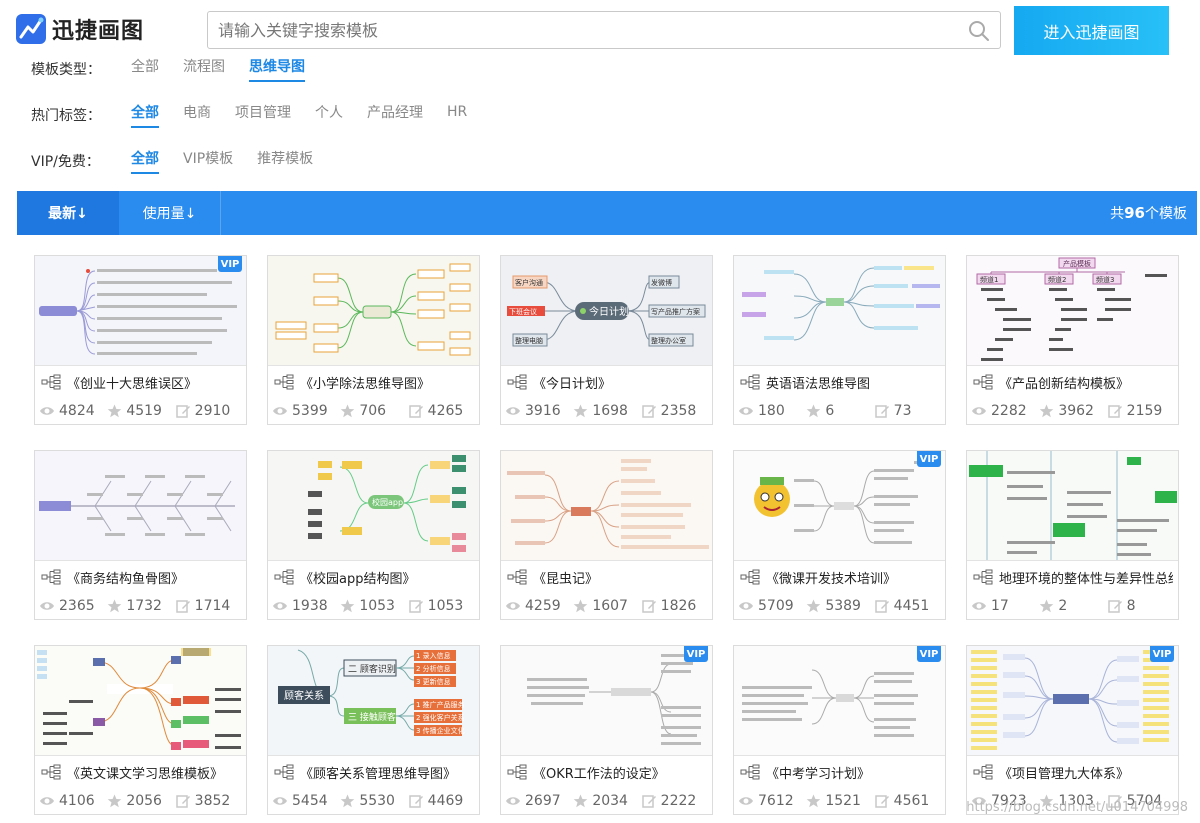  What do you see at coordinates (372, 669) in the screenshot?
I see `svg-text: 二 顾客识别` at bounding box center [372, 669].